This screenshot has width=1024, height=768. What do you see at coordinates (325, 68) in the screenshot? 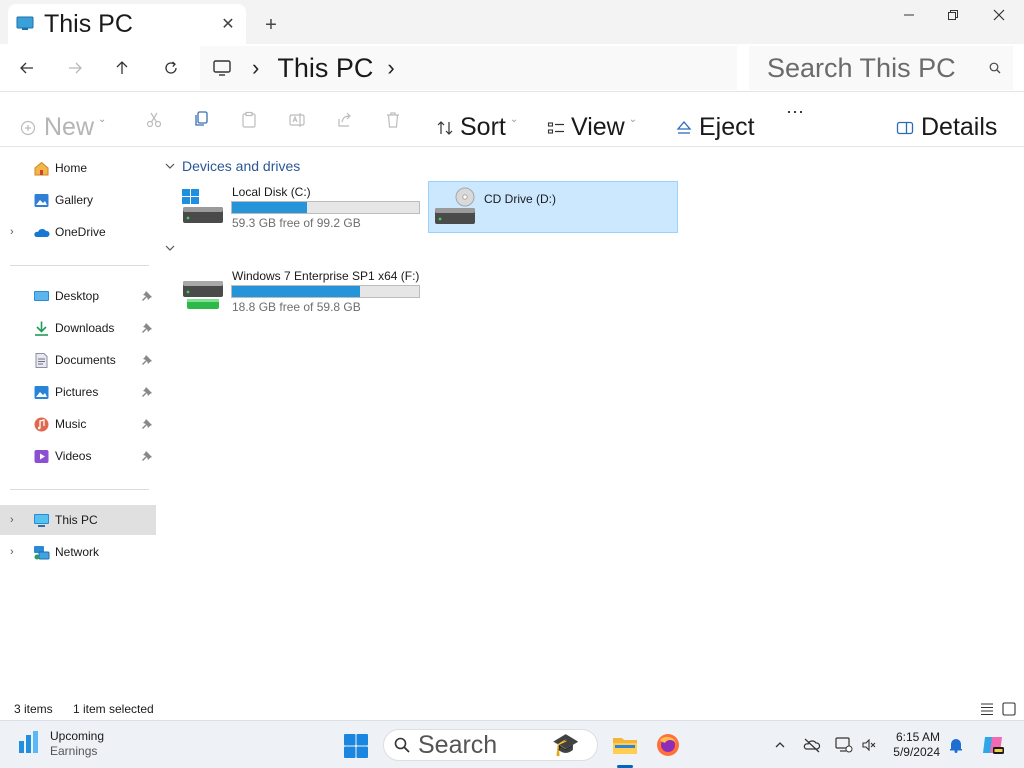
I see `breadcrumb-this-pc: This PC` at bounding box center [325, 68].